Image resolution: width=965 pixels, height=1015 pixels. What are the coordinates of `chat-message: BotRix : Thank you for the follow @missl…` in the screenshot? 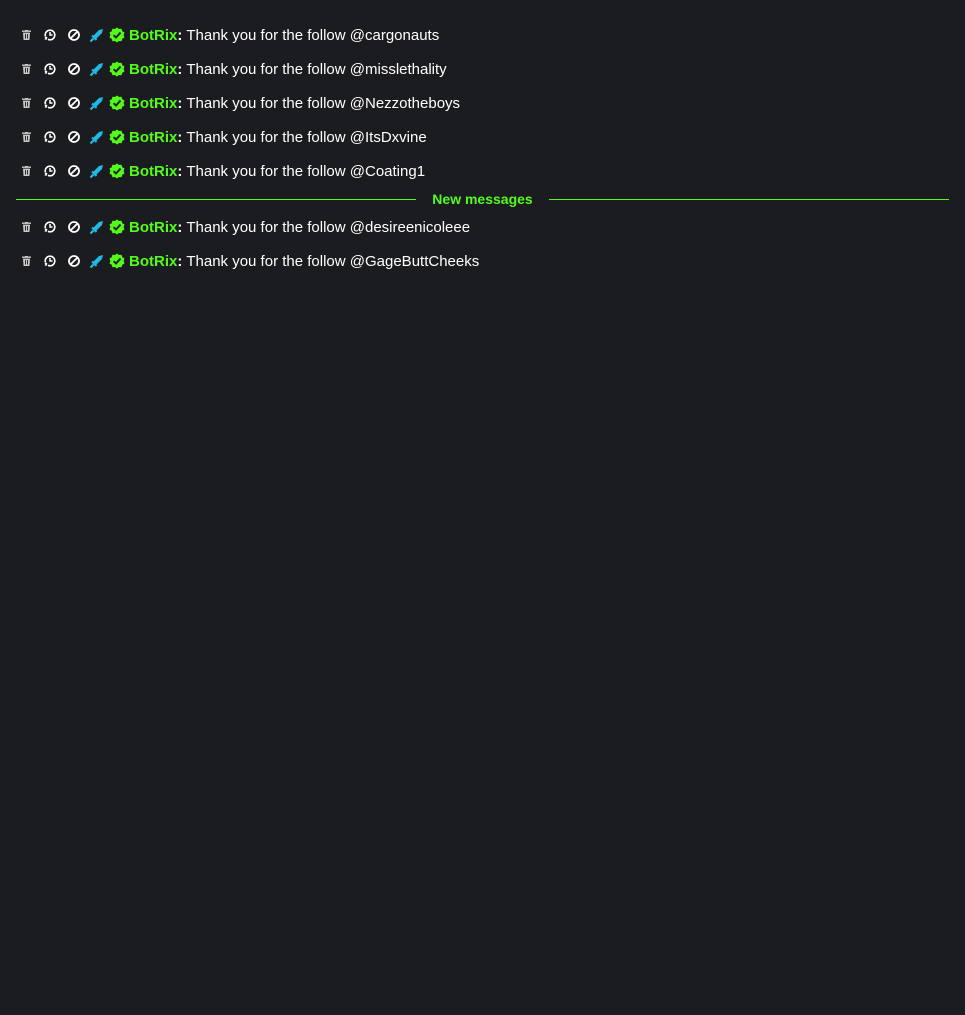 It's located at (482, 69).